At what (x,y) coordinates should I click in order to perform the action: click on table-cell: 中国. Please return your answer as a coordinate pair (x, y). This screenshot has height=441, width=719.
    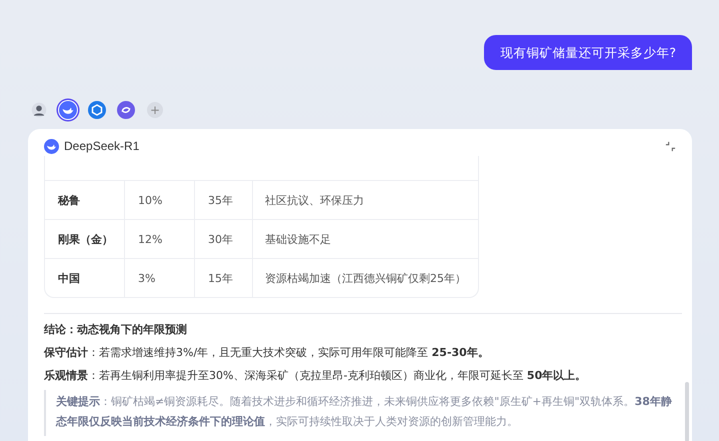
    Looking at the image, I should click on (85, 278).